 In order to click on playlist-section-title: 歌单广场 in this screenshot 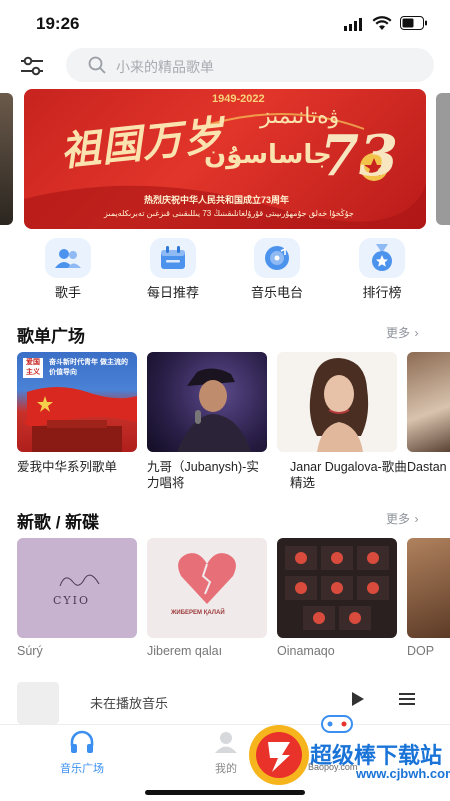, I will do `click(51, 336)`.